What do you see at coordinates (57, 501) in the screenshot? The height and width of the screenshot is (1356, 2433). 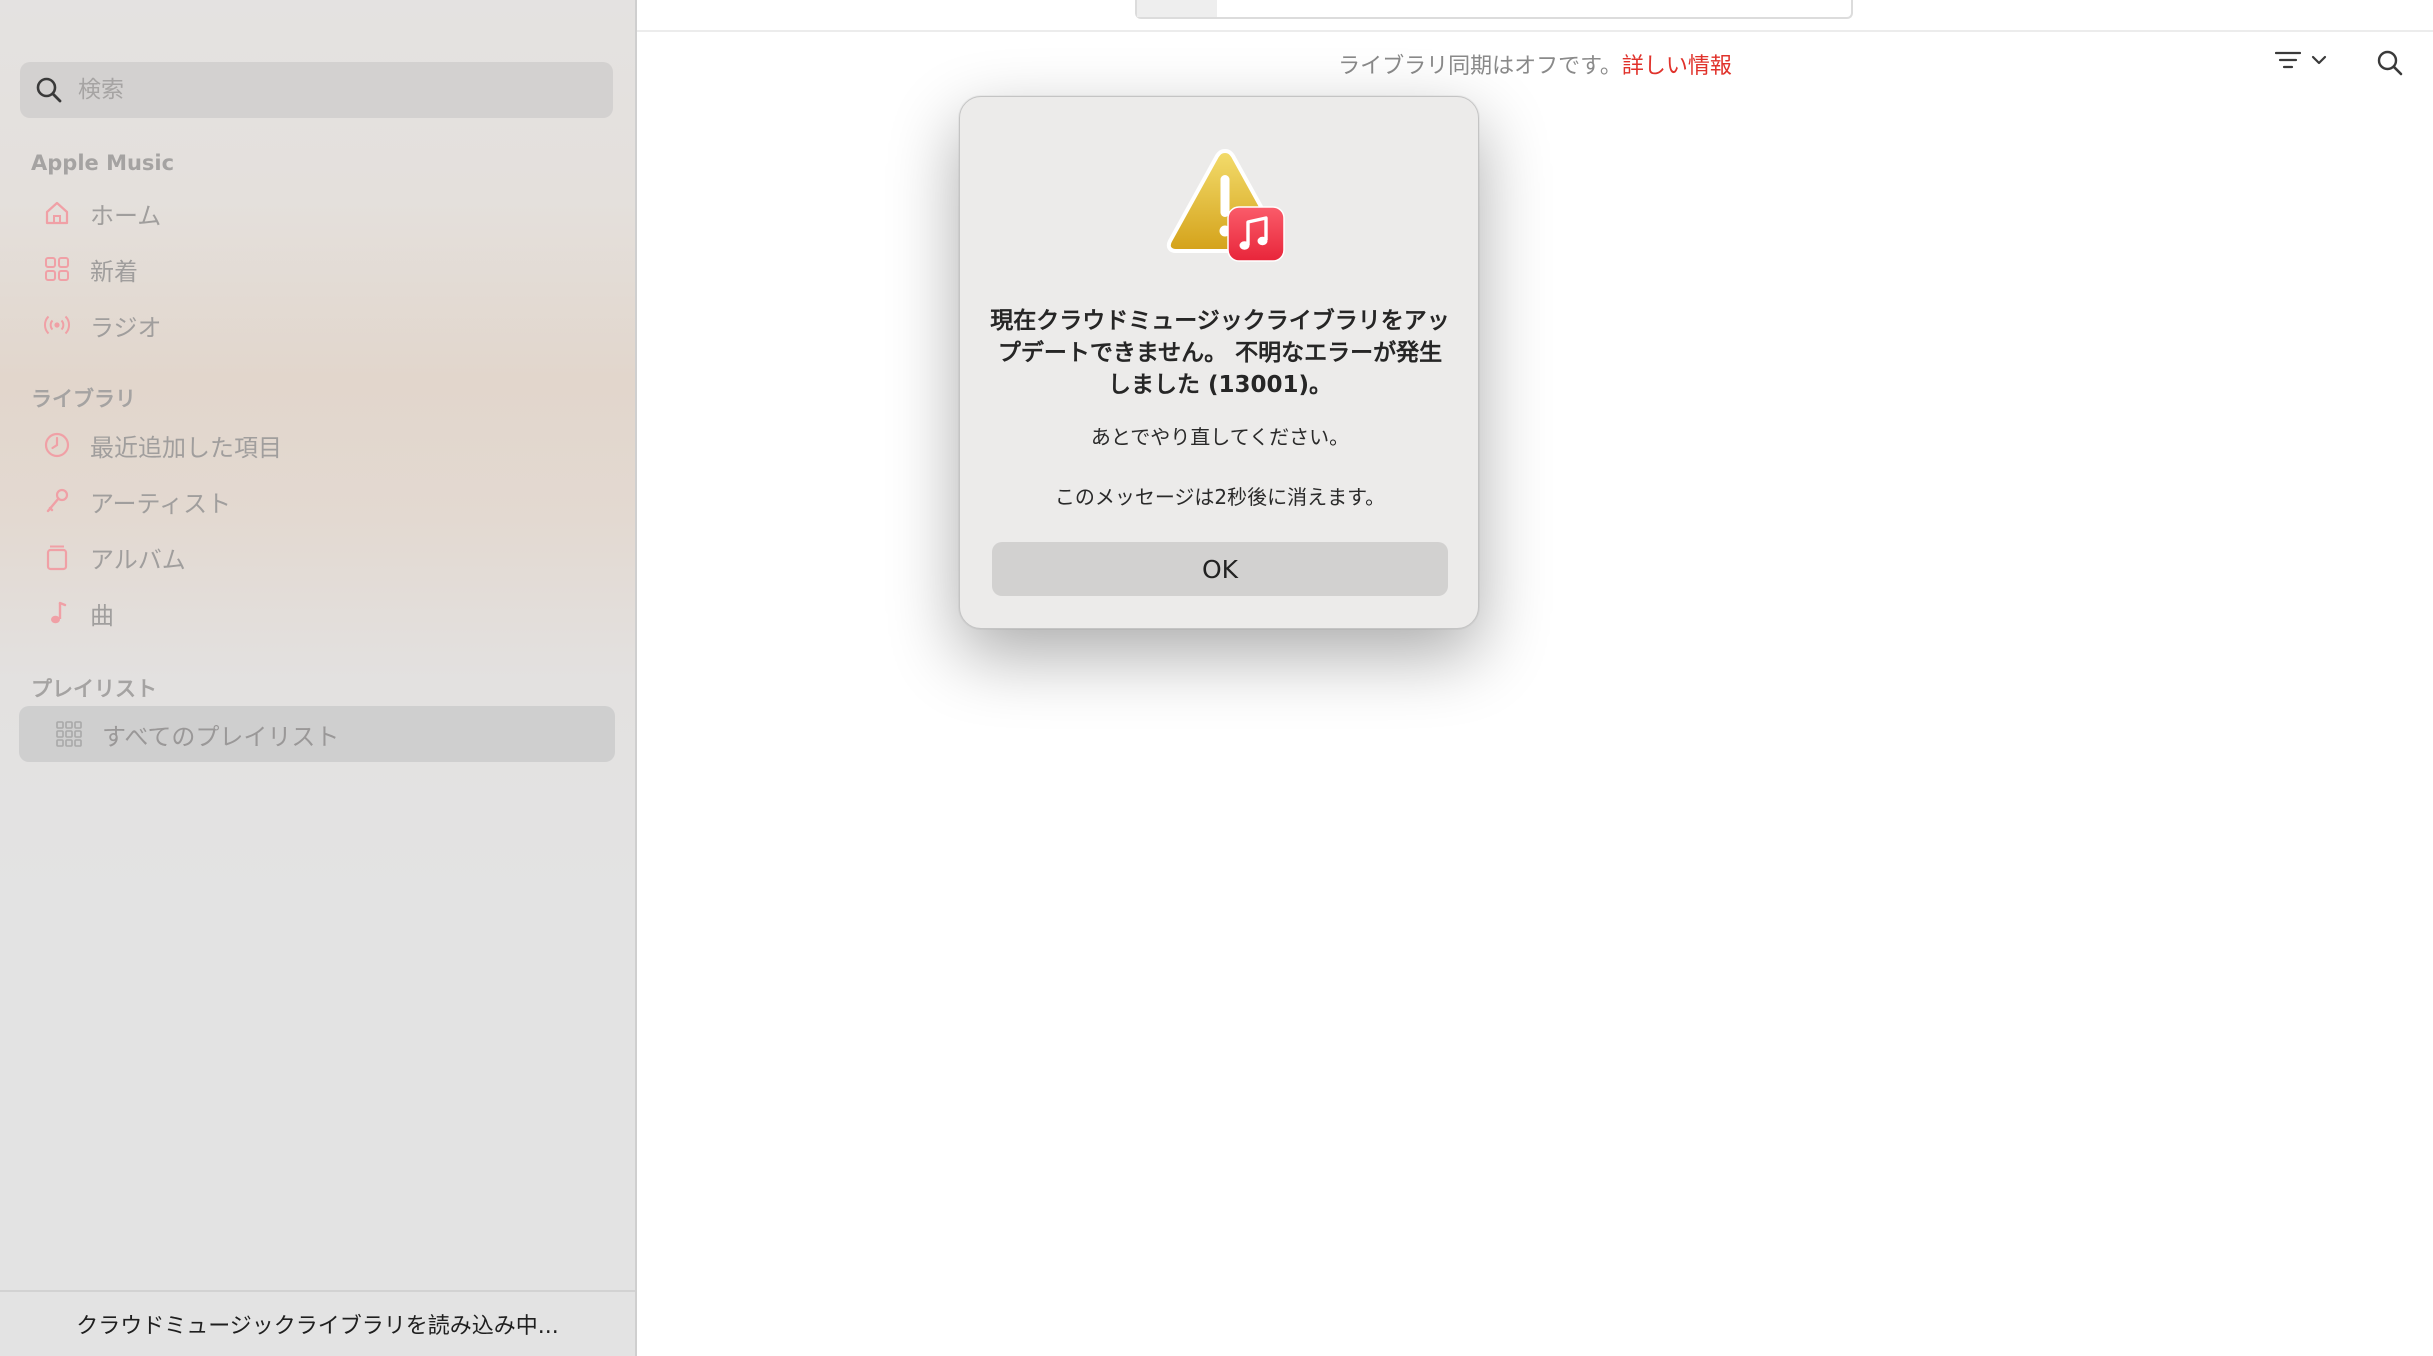 I see `microphone-icon` at bounding box center [57, 501].